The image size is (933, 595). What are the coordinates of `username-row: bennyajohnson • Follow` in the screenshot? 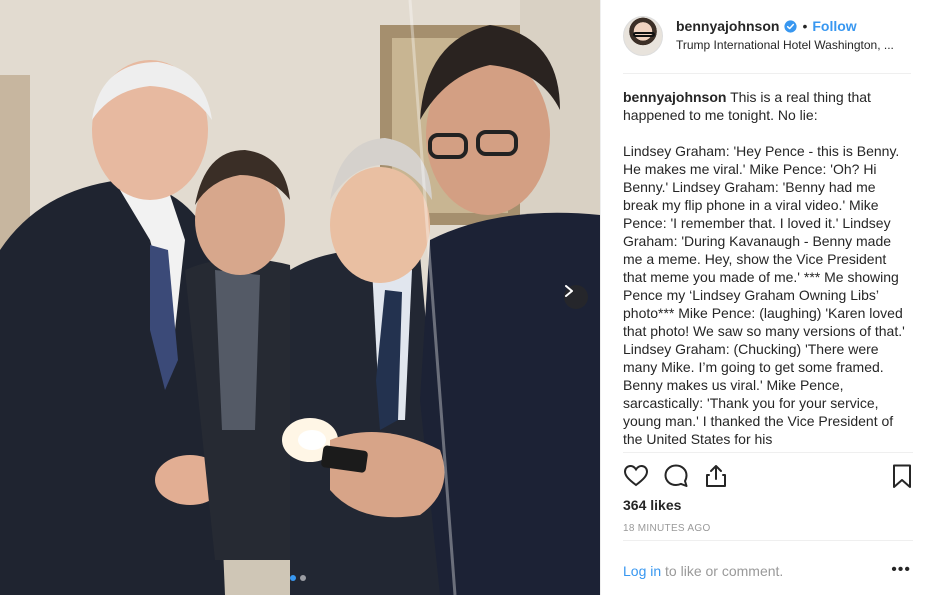 It's located at (766, 26).